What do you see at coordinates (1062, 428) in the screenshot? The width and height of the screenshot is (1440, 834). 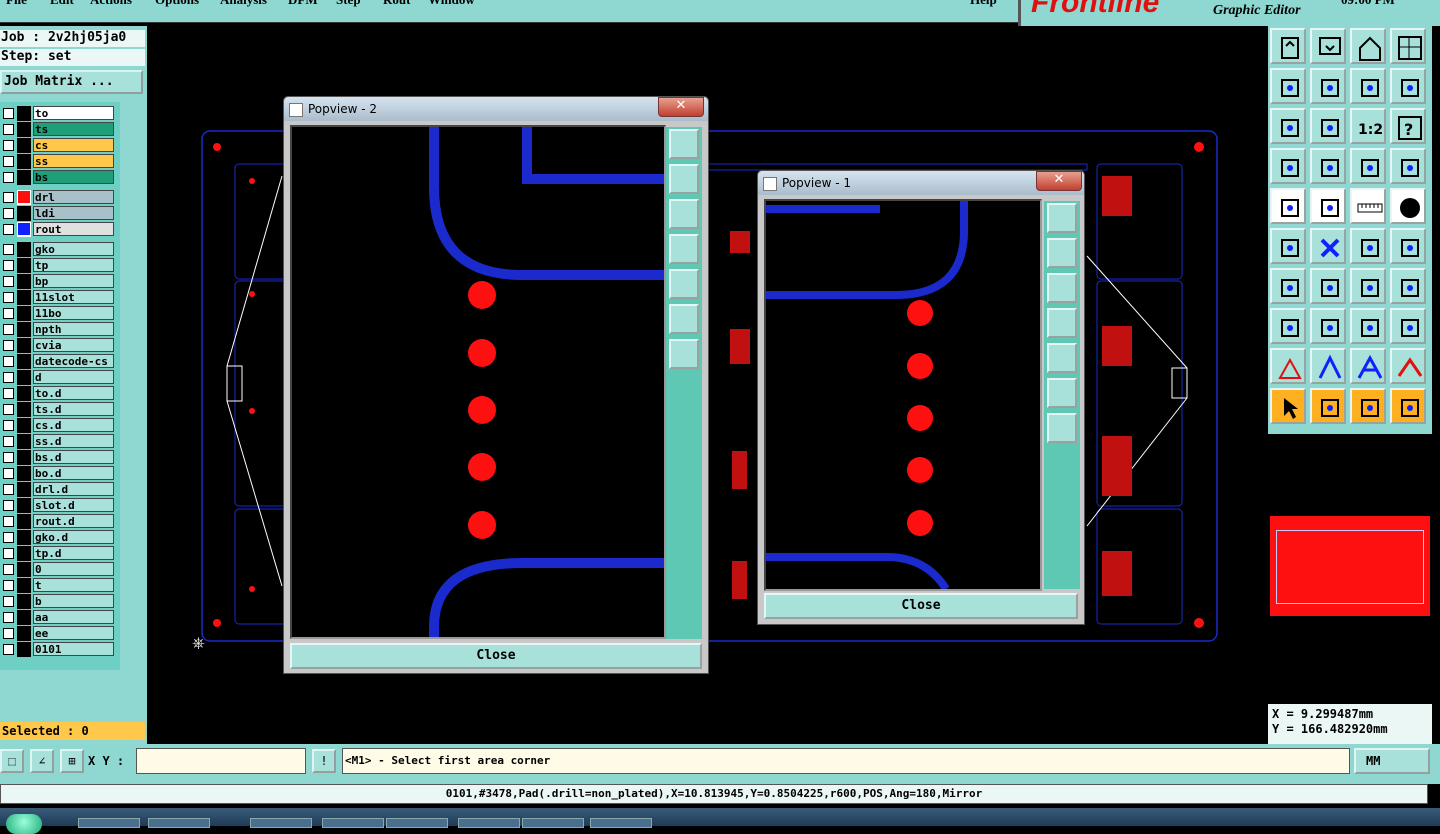 I see `popview-1-zoom-fit-button` at bounding box center [1062, 428].